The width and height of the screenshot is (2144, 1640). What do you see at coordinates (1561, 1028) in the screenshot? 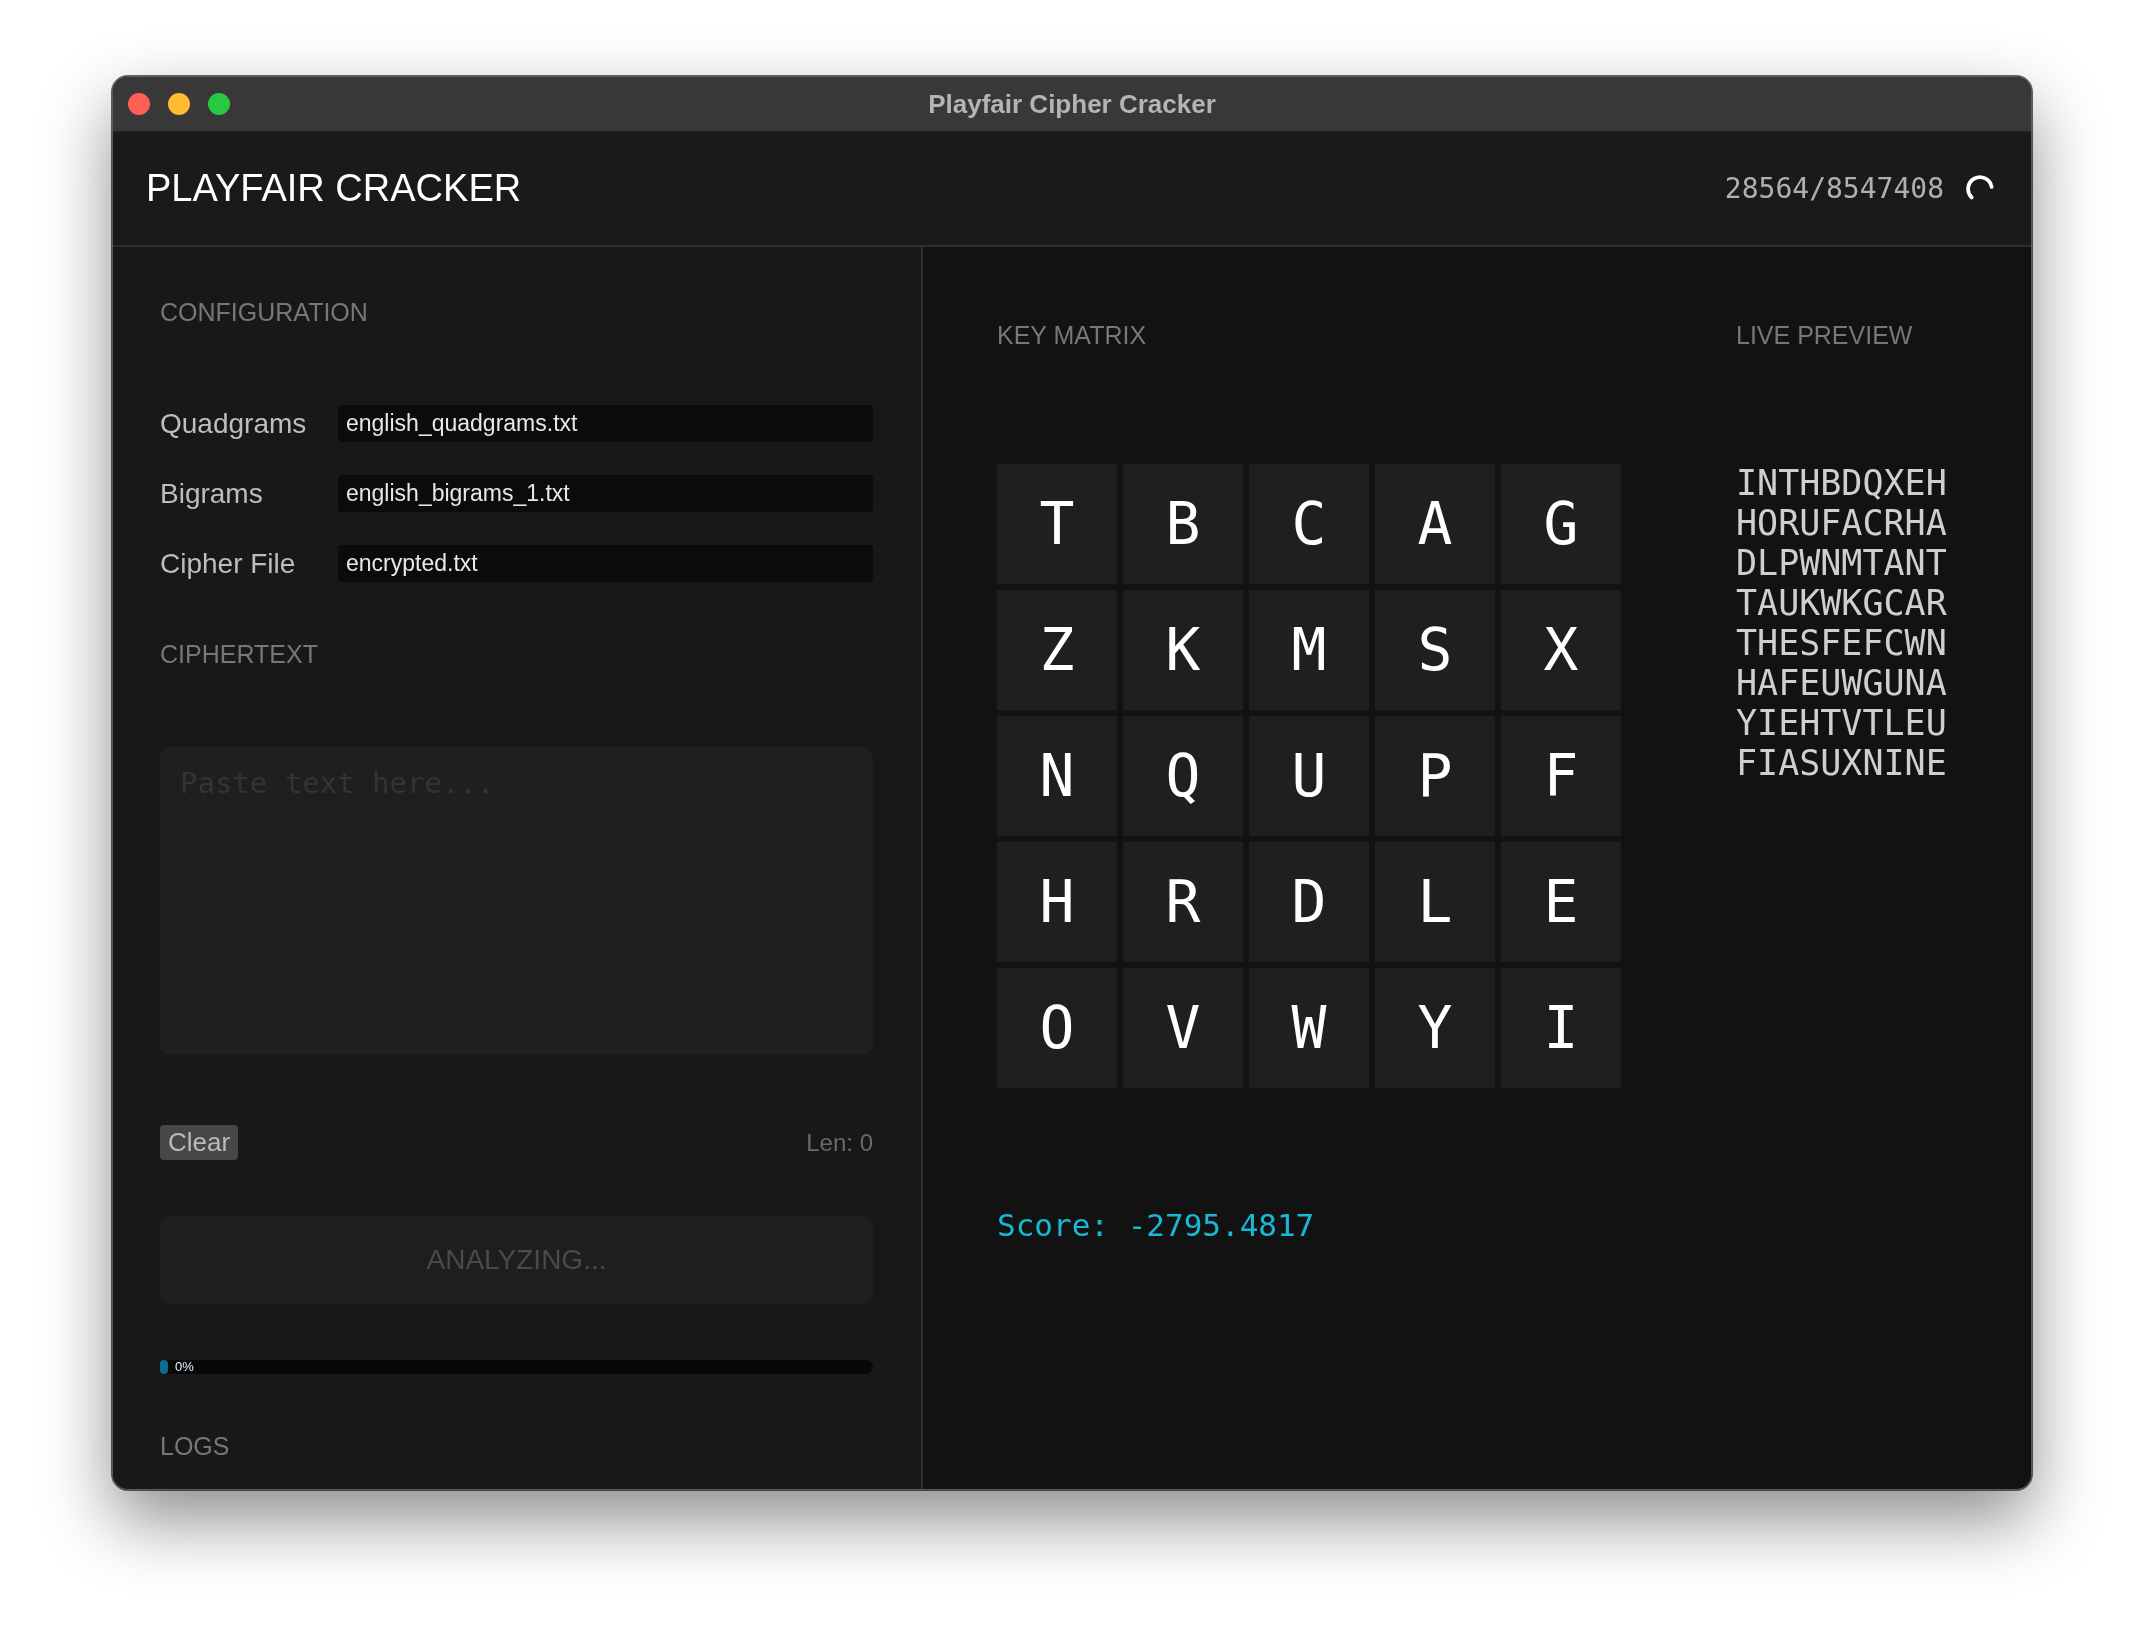
I see `matrix-cell: I` at bounding box center [1561, 1028].